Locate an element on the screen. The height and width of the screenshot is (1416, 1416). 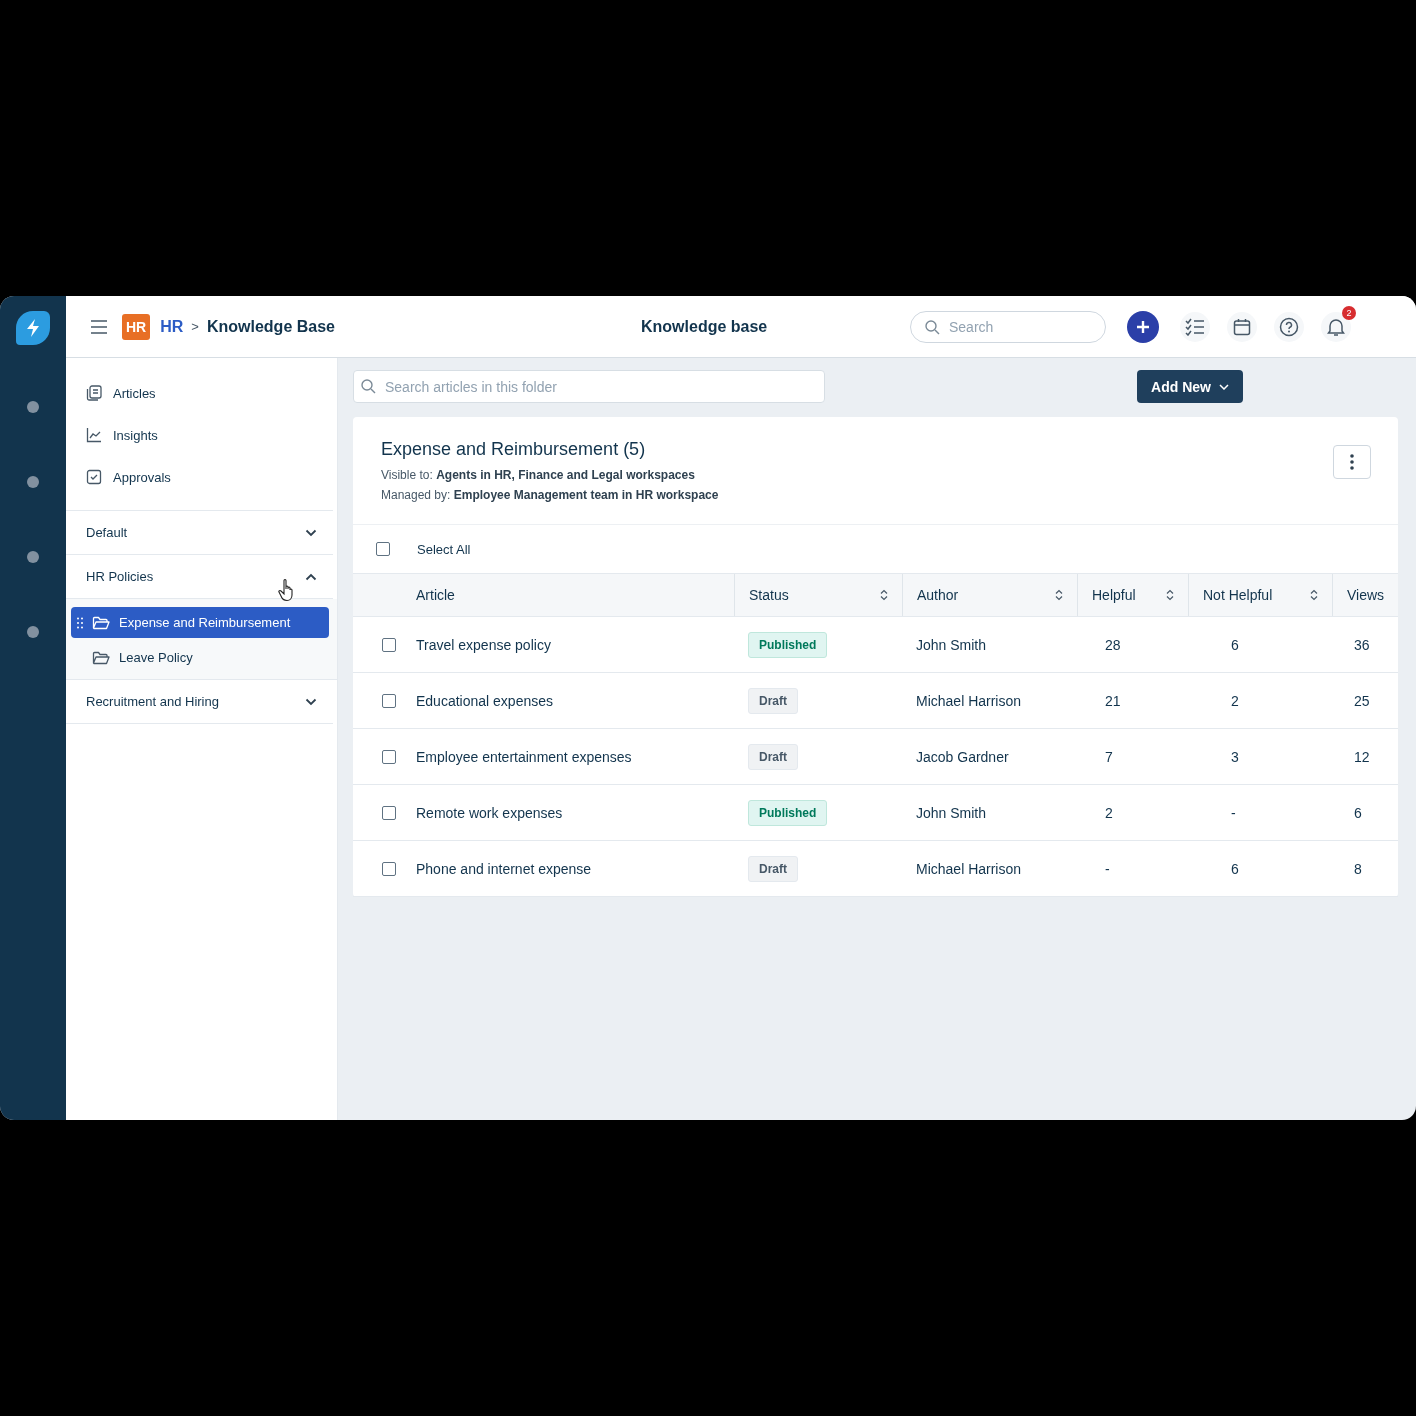
workspace-link: HR is located at coordinates (172, 326).